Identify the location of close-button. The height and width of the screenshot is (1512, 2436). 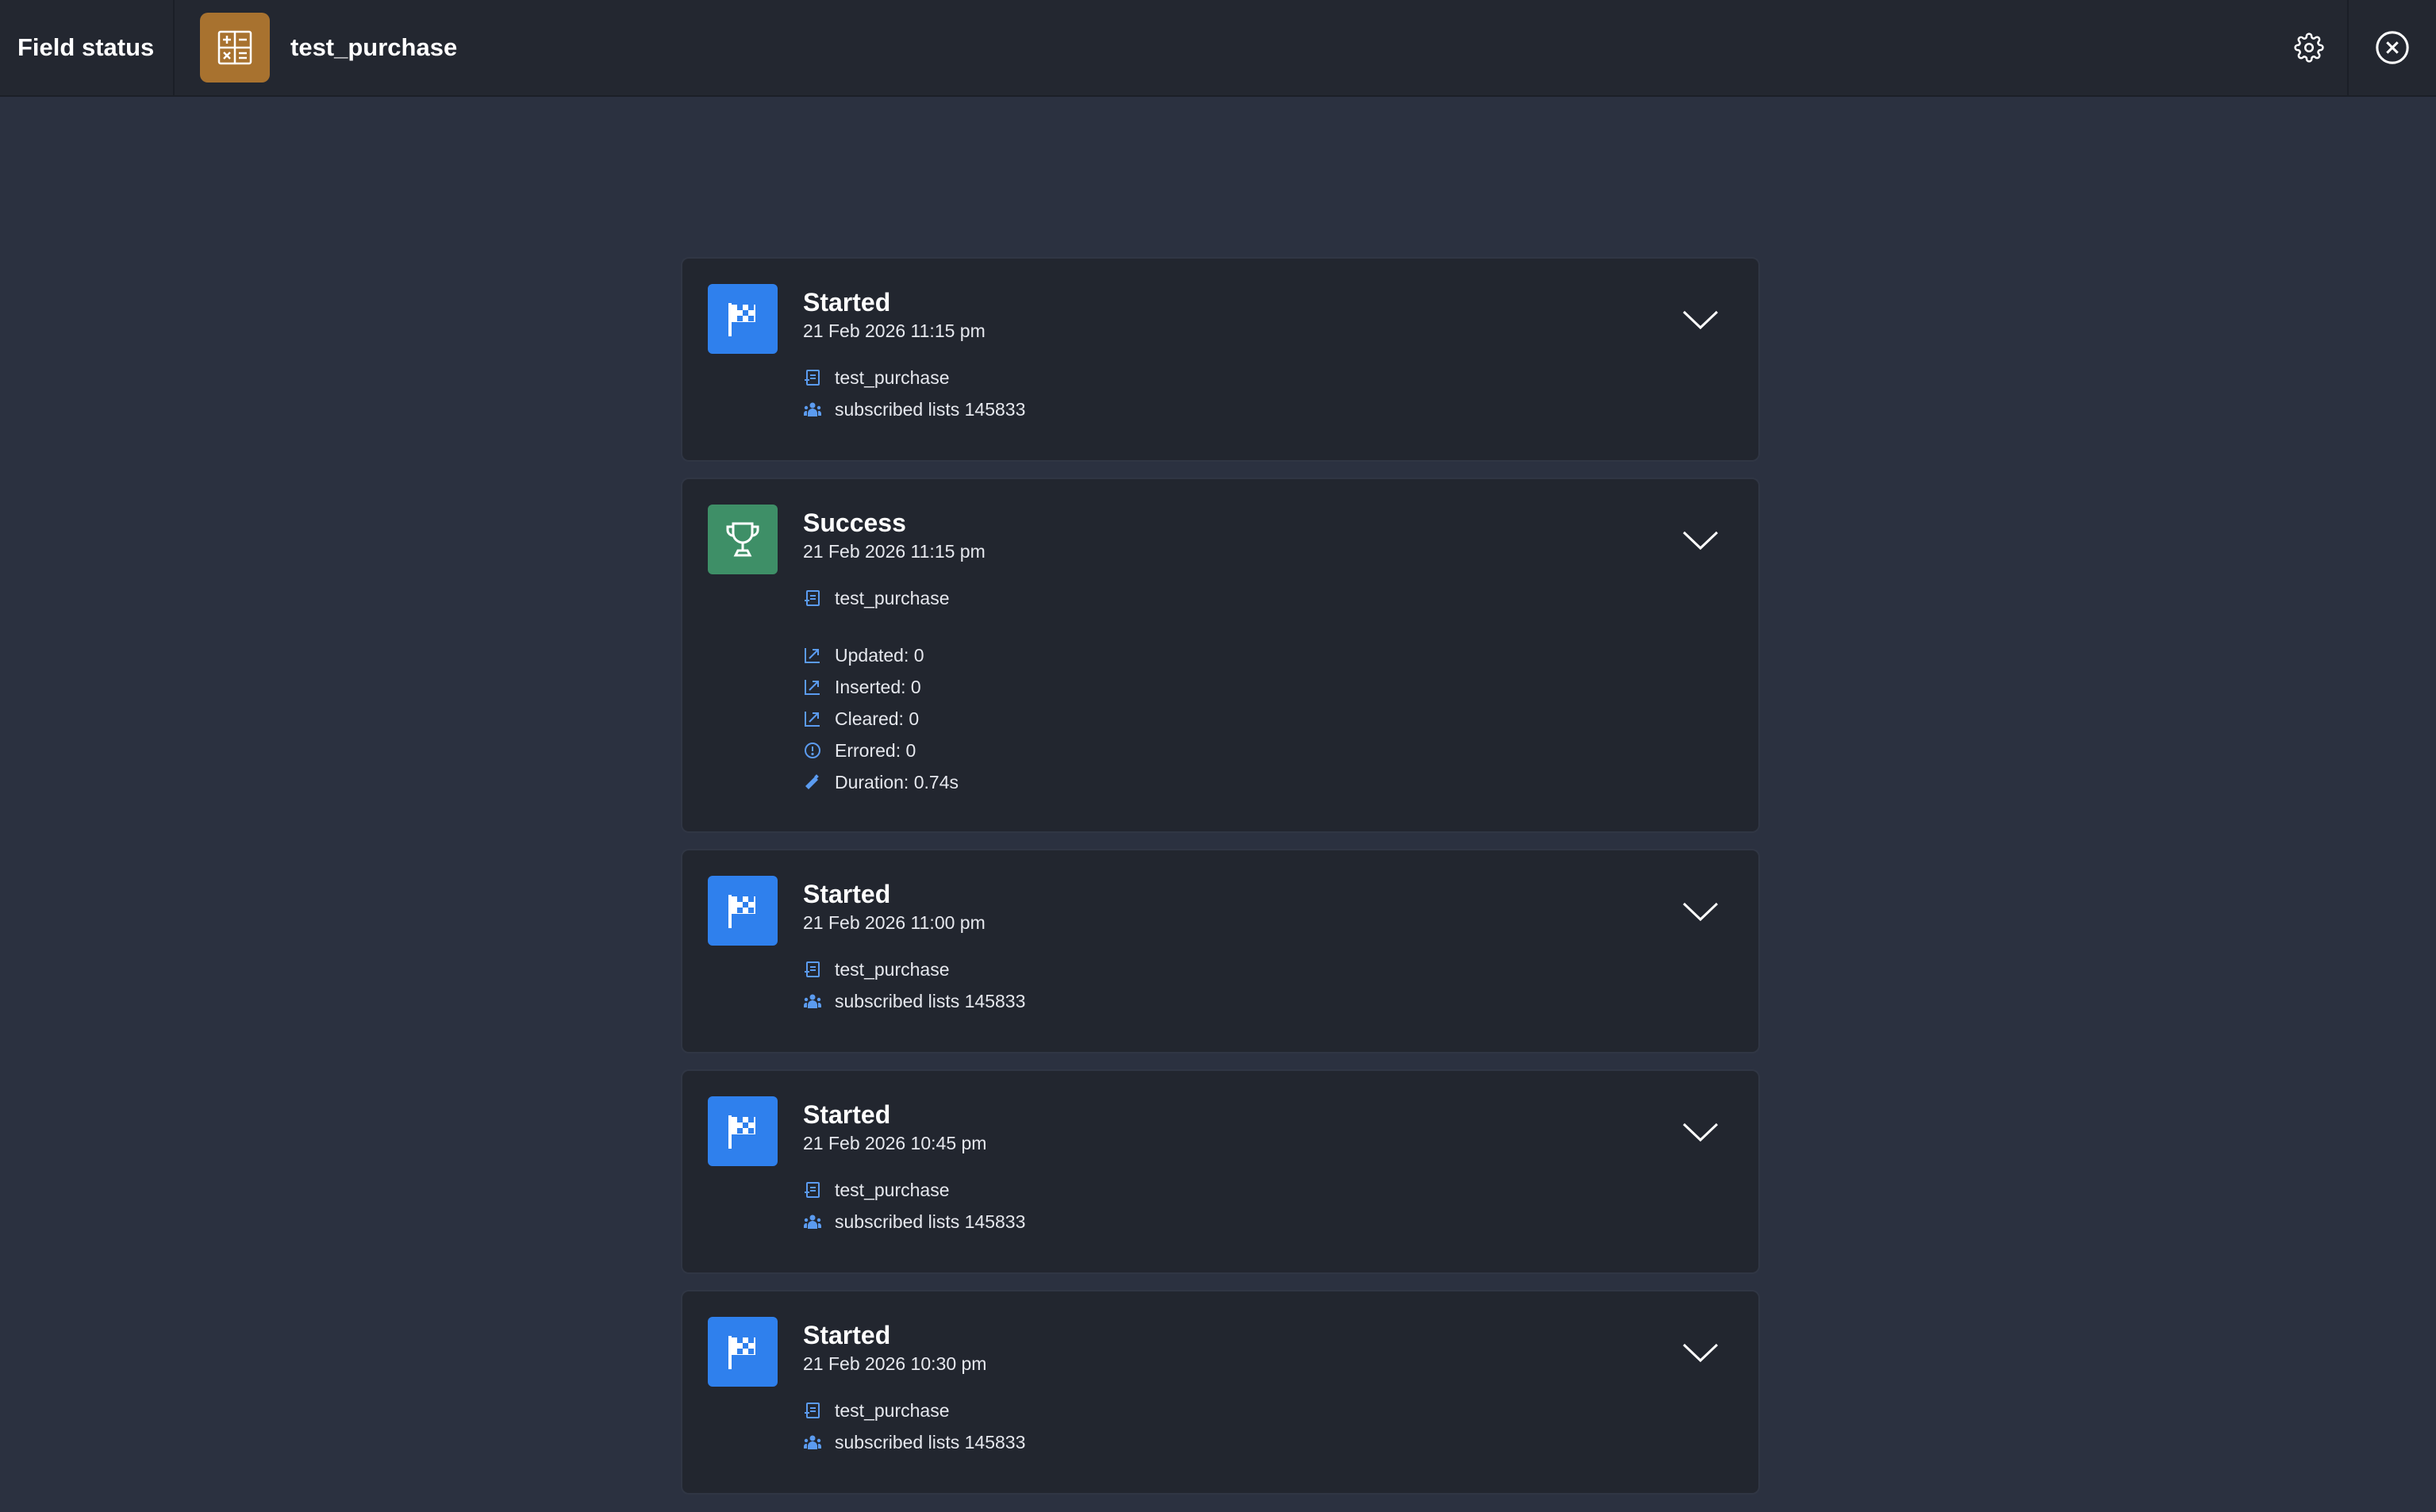
(2392, 48).